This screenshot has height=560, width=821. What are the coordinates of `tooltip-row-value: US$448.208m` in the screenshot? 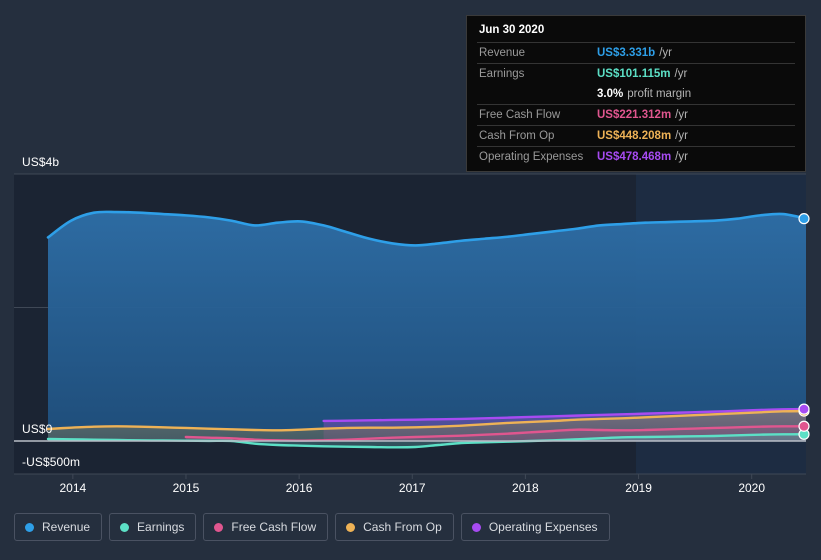 It's located at (634, 136).